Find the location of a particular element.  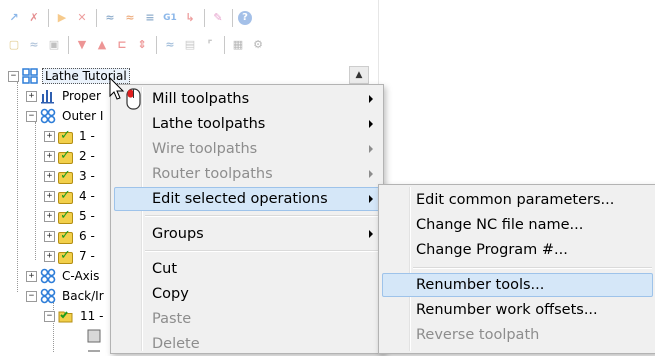

lock-icon: ▢ is located at coordinates (14, 45).